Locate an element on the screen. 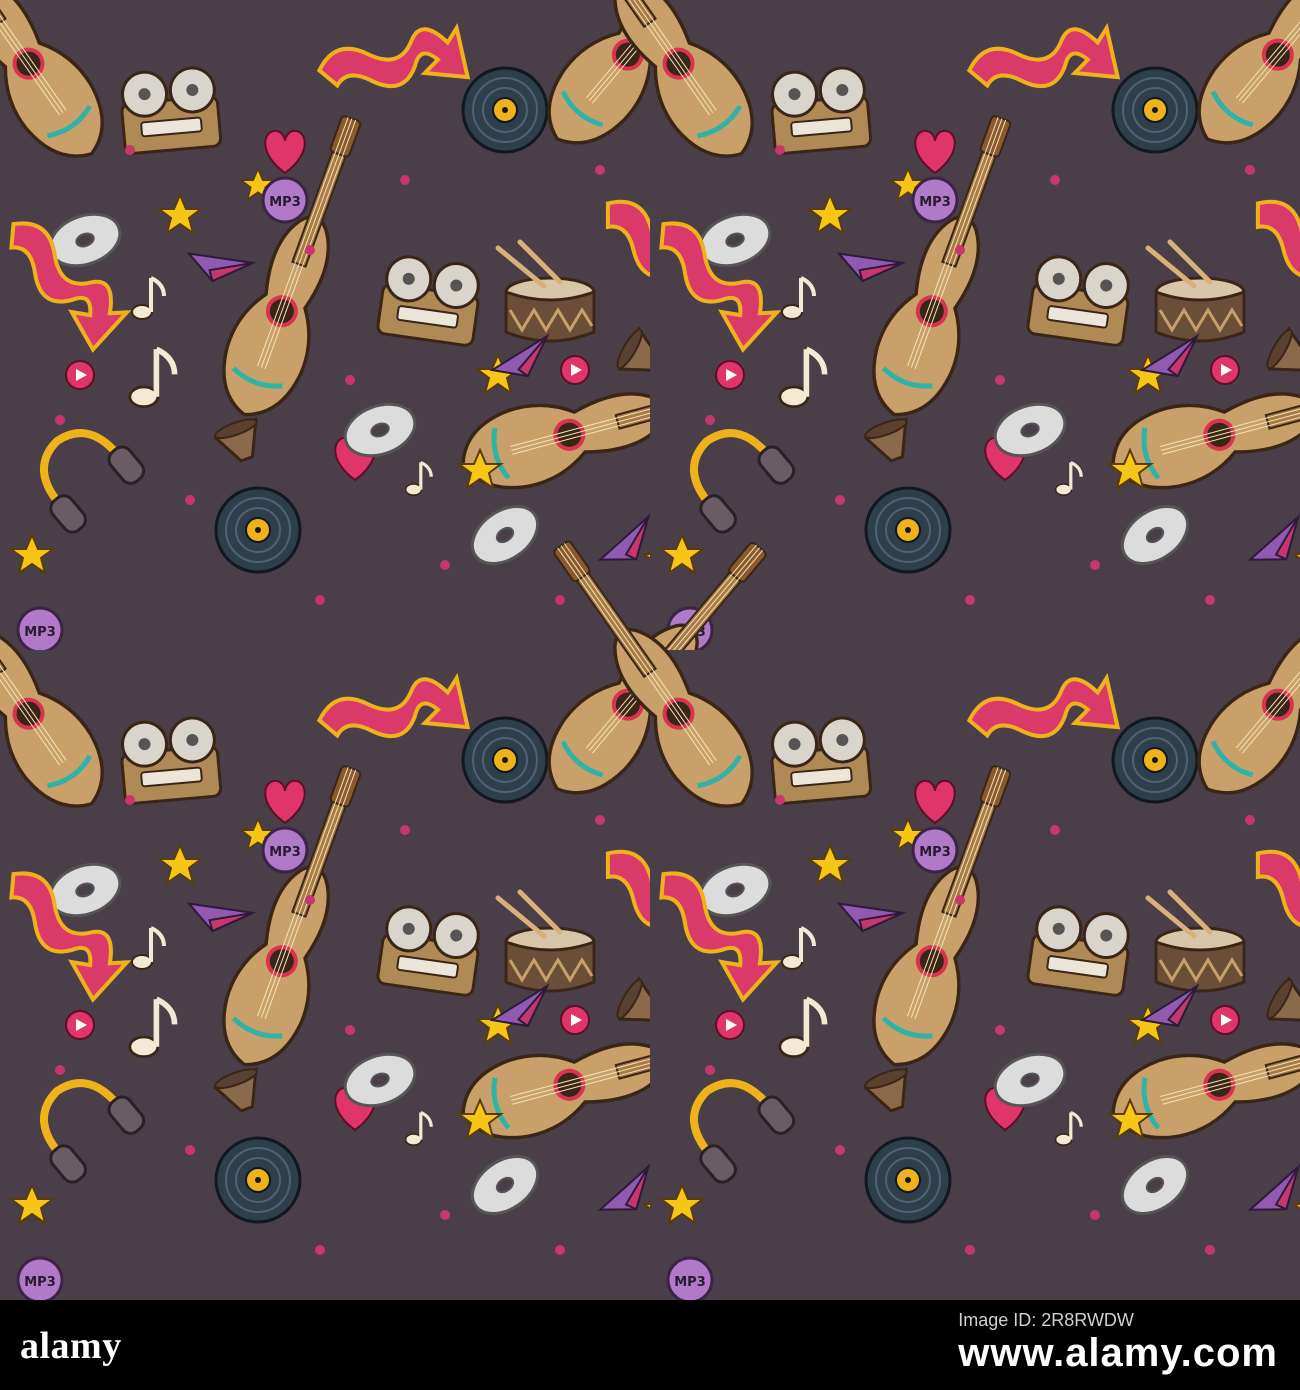 The width and height of the screenshot is (1300, 1390). image-id-group: Image ID: 2R8RWDW www.alamy.com is located at coordinates (1118, 1343).